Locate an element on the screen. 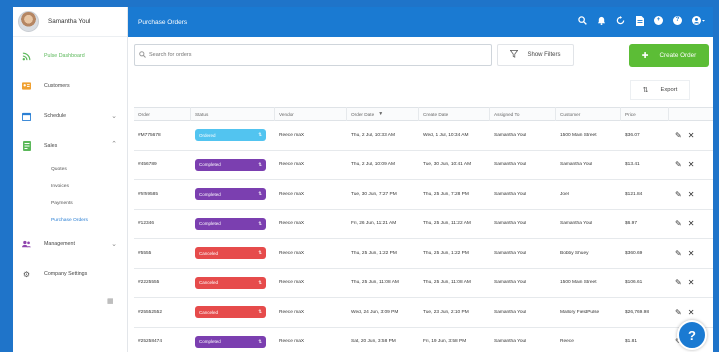 This screenshot has height=352, width=719. order-date-cell: Thu, 2 Jul, 10:33 AM is located at coordinates (373, 135).